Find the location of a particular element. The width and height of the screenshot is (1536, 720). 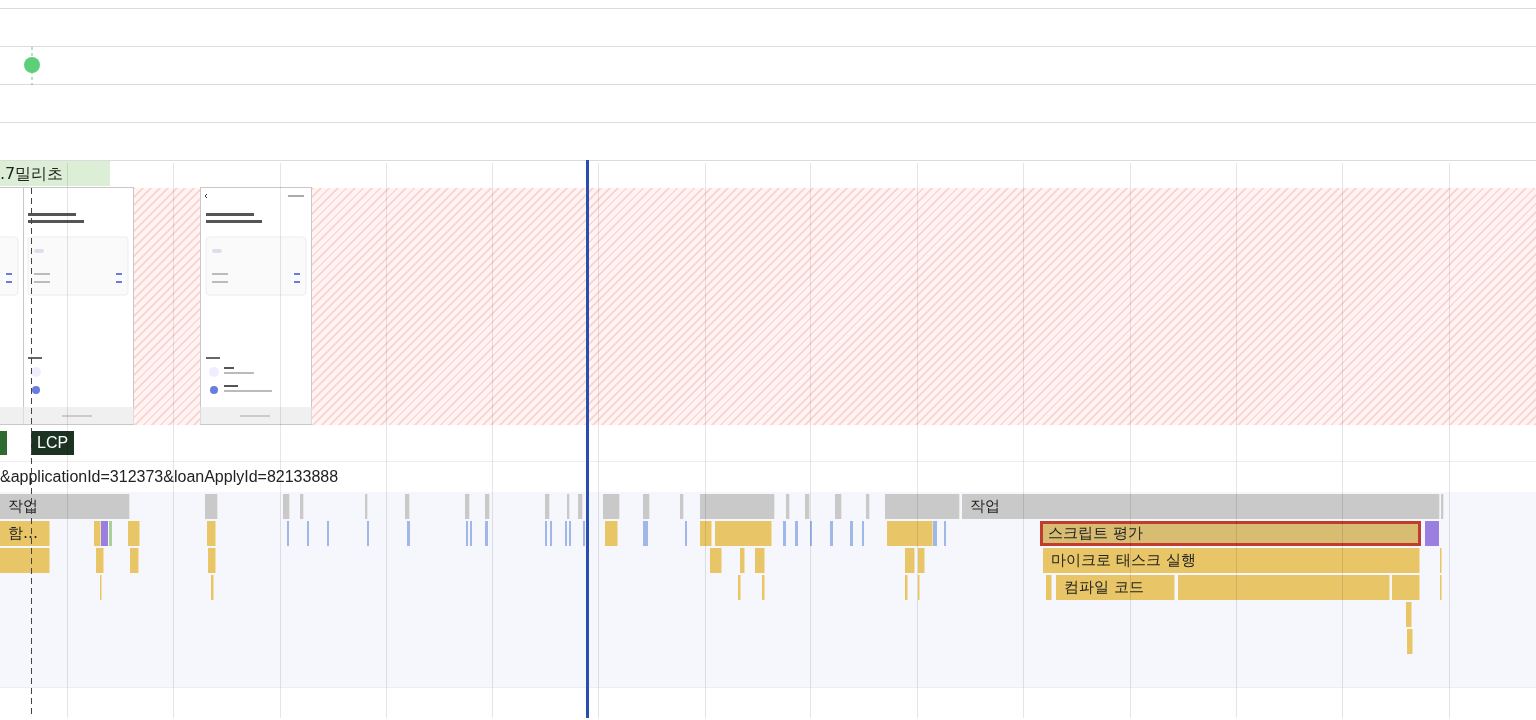

event-marker-icon is located at coordinates (32, 66).